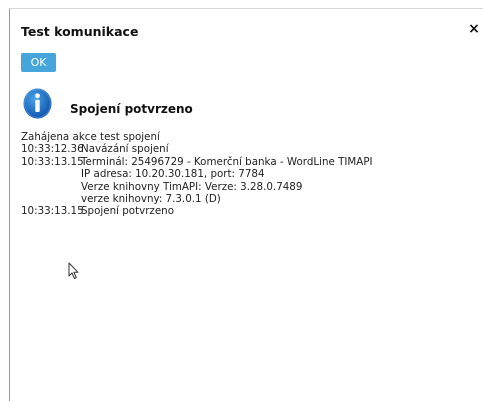  I want to click on log-text: IP adresa: 10.20.30.181, port: 7784, so click(173, 174).